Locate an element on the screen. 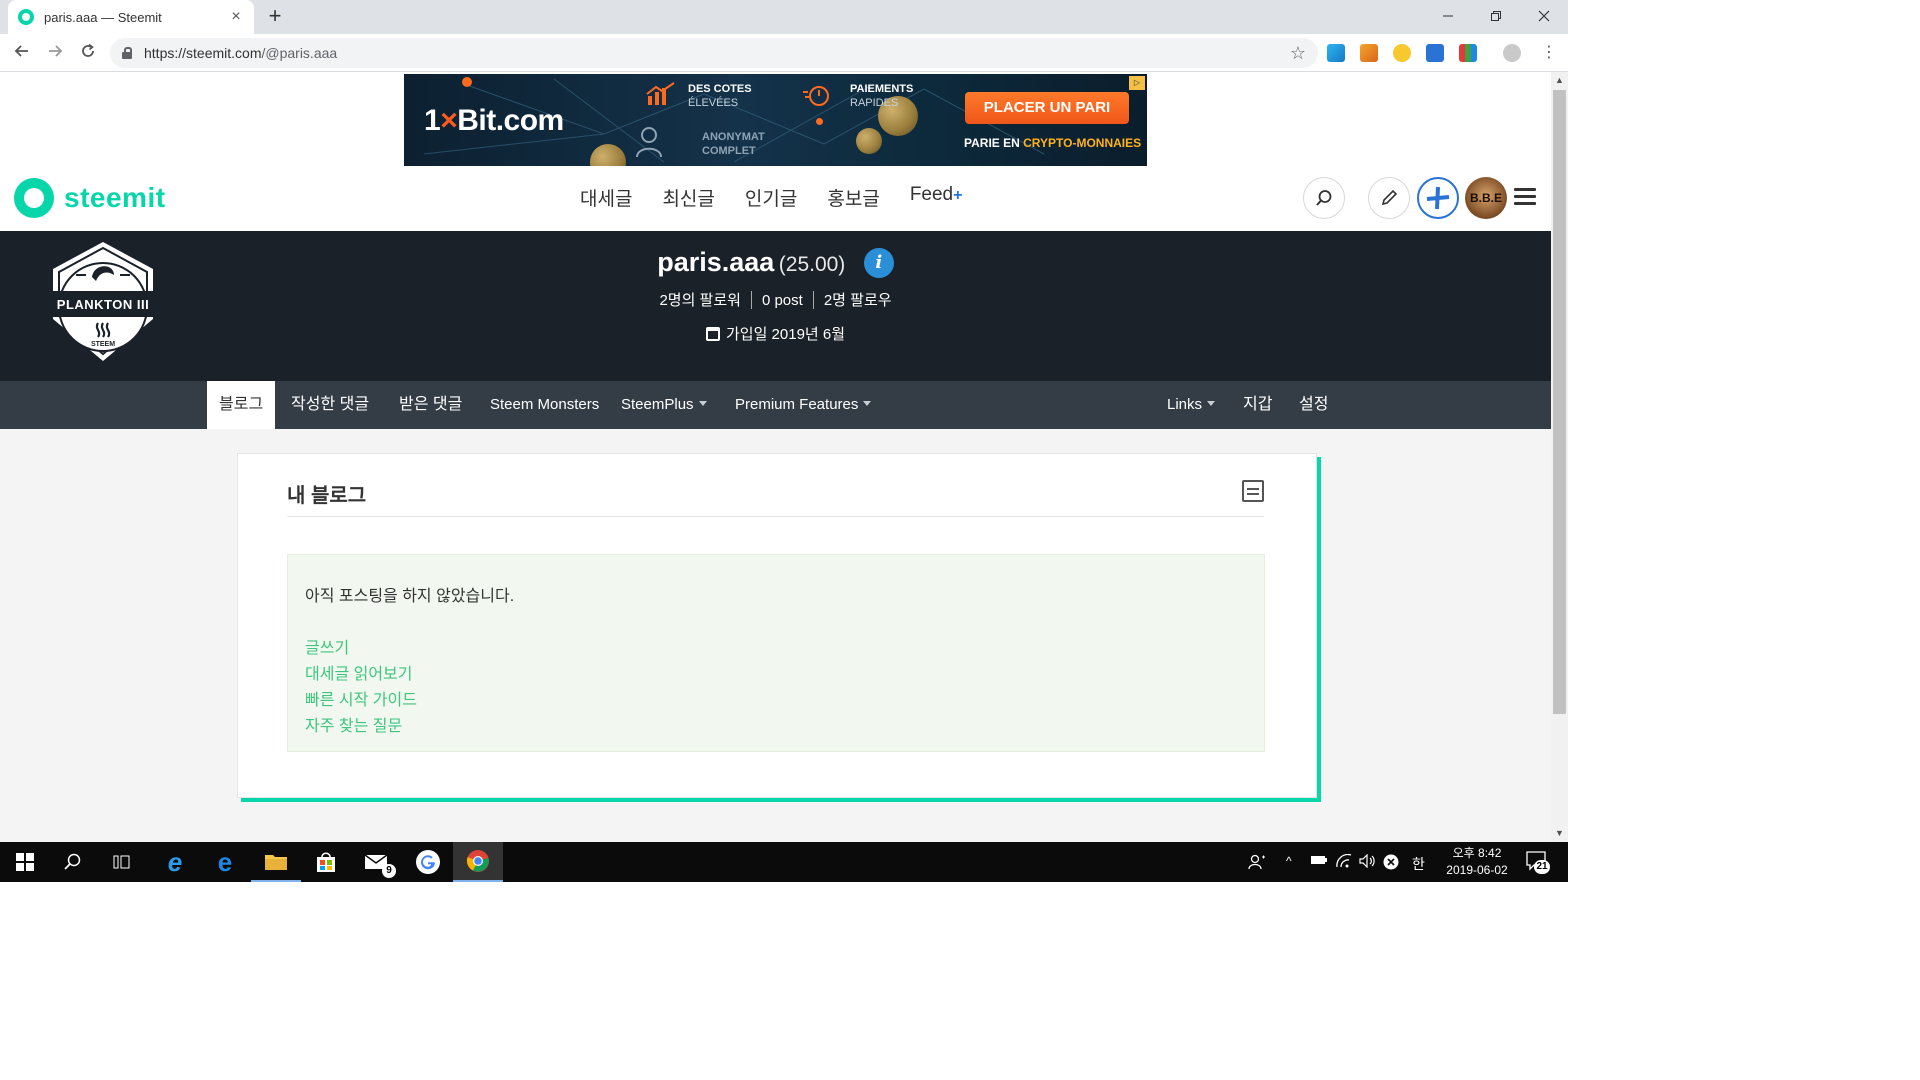  ad-feature-anonymity-sub: COMPLET is located at coordinates (729, 151).